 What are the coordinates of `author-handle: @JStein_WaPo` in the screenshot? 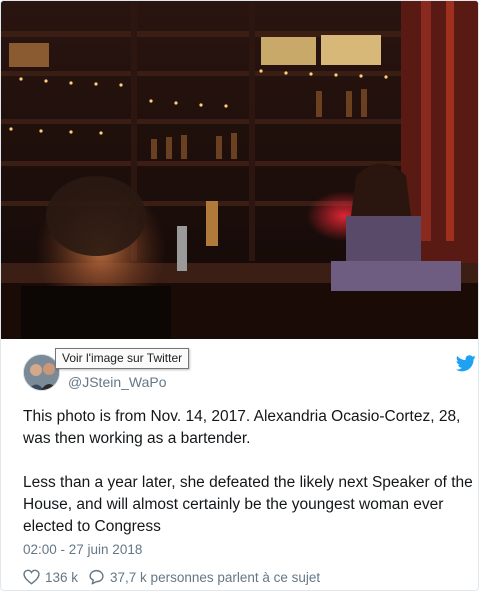 It's located at (117, 382).